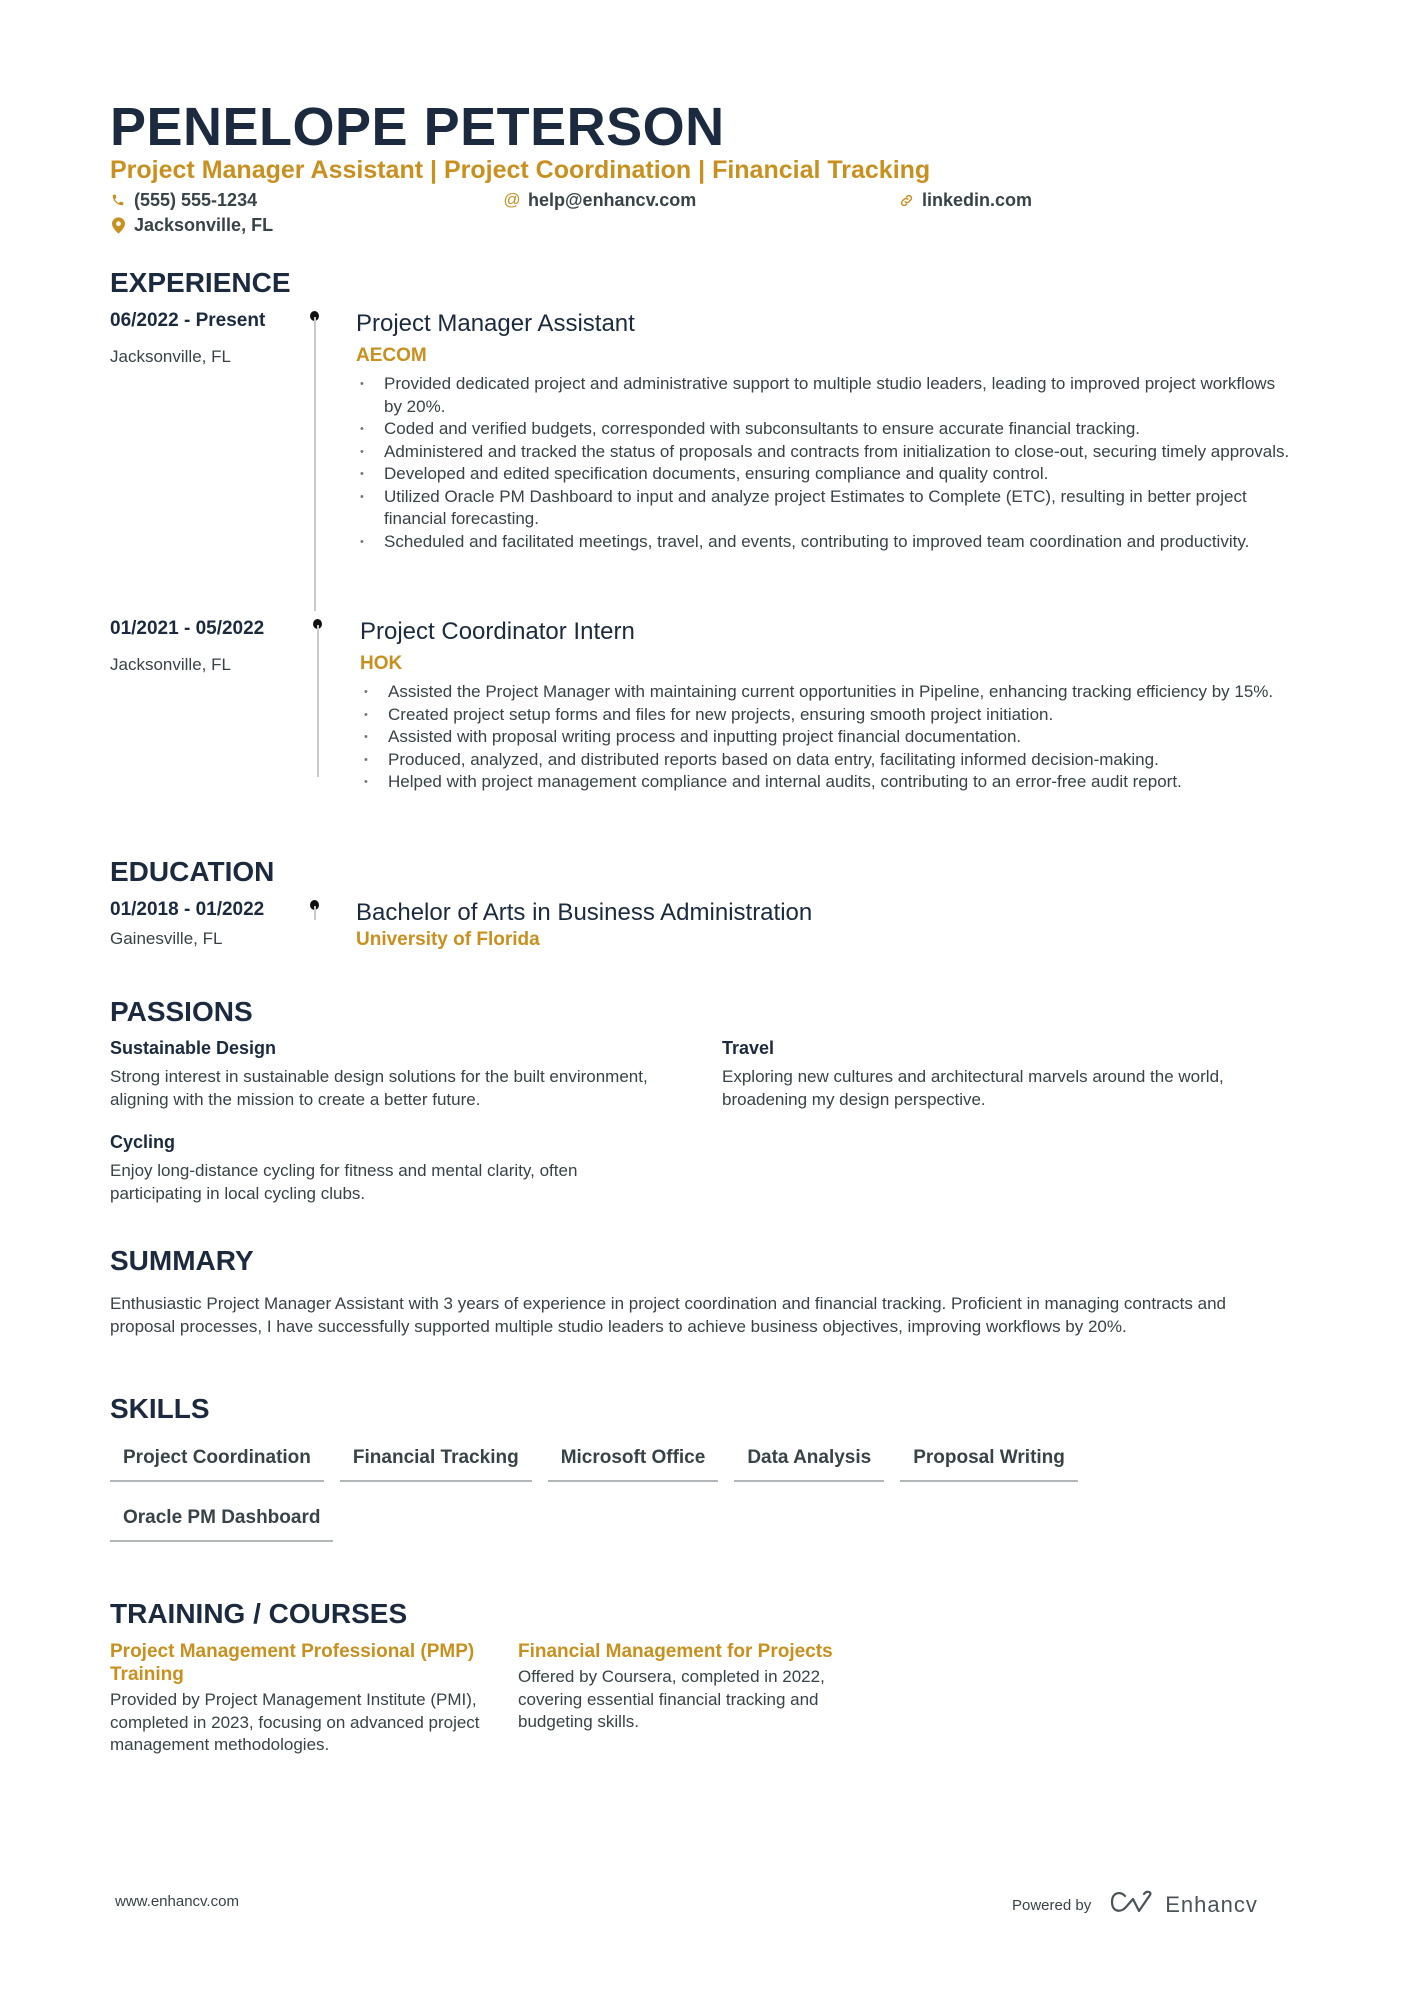 This screenshot has height=1995, width=1410. Describe the element at coordinates (118, 200) in the screenshot. I see `phone-icon` at that location.